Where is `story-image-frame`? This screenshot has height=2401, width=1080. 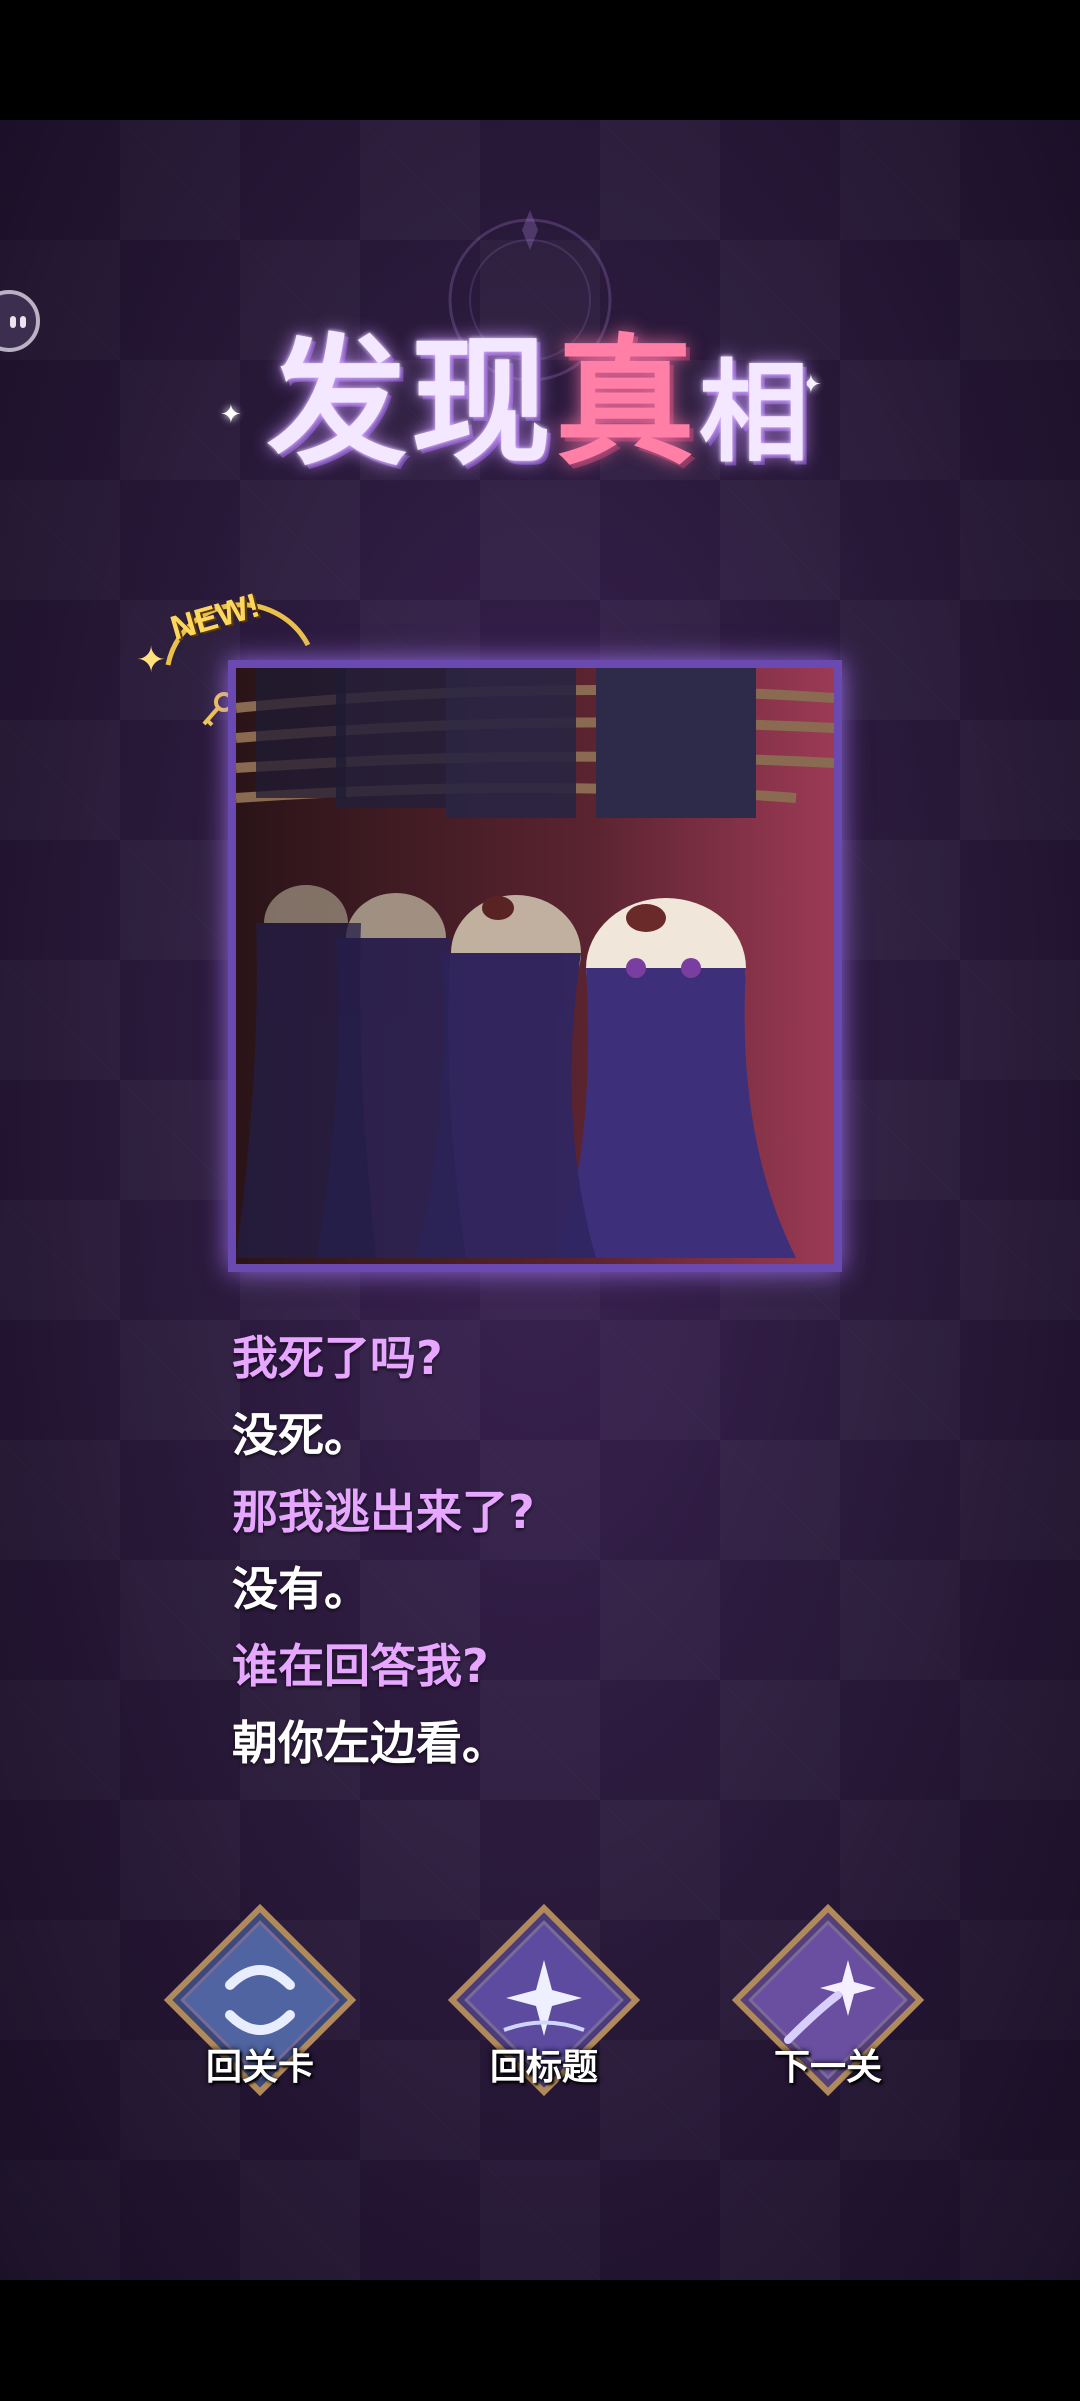 story-image-frame is located at coordinates (535, 966).